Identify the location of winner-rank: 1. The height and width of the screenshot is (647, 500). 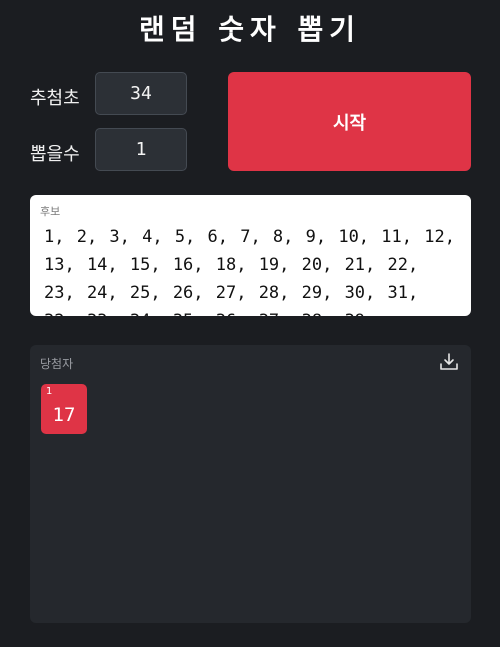
(49, 391).